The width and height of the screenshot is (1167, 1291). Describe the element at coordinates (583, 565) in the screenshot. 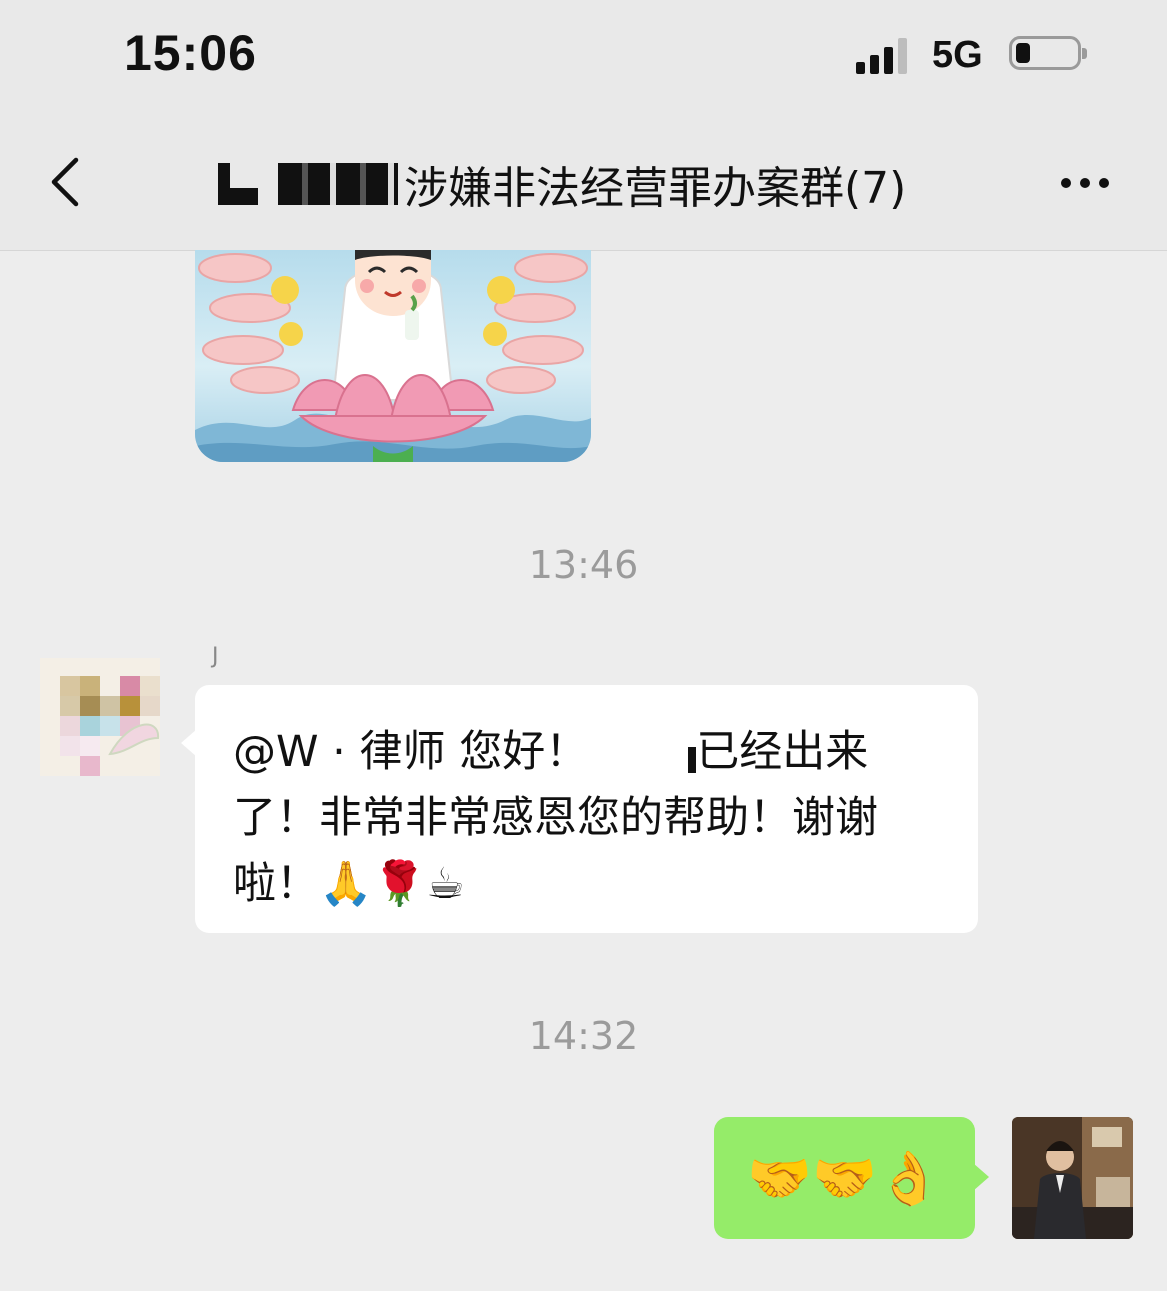

I see `message-timestamp: 13:46` at that location.